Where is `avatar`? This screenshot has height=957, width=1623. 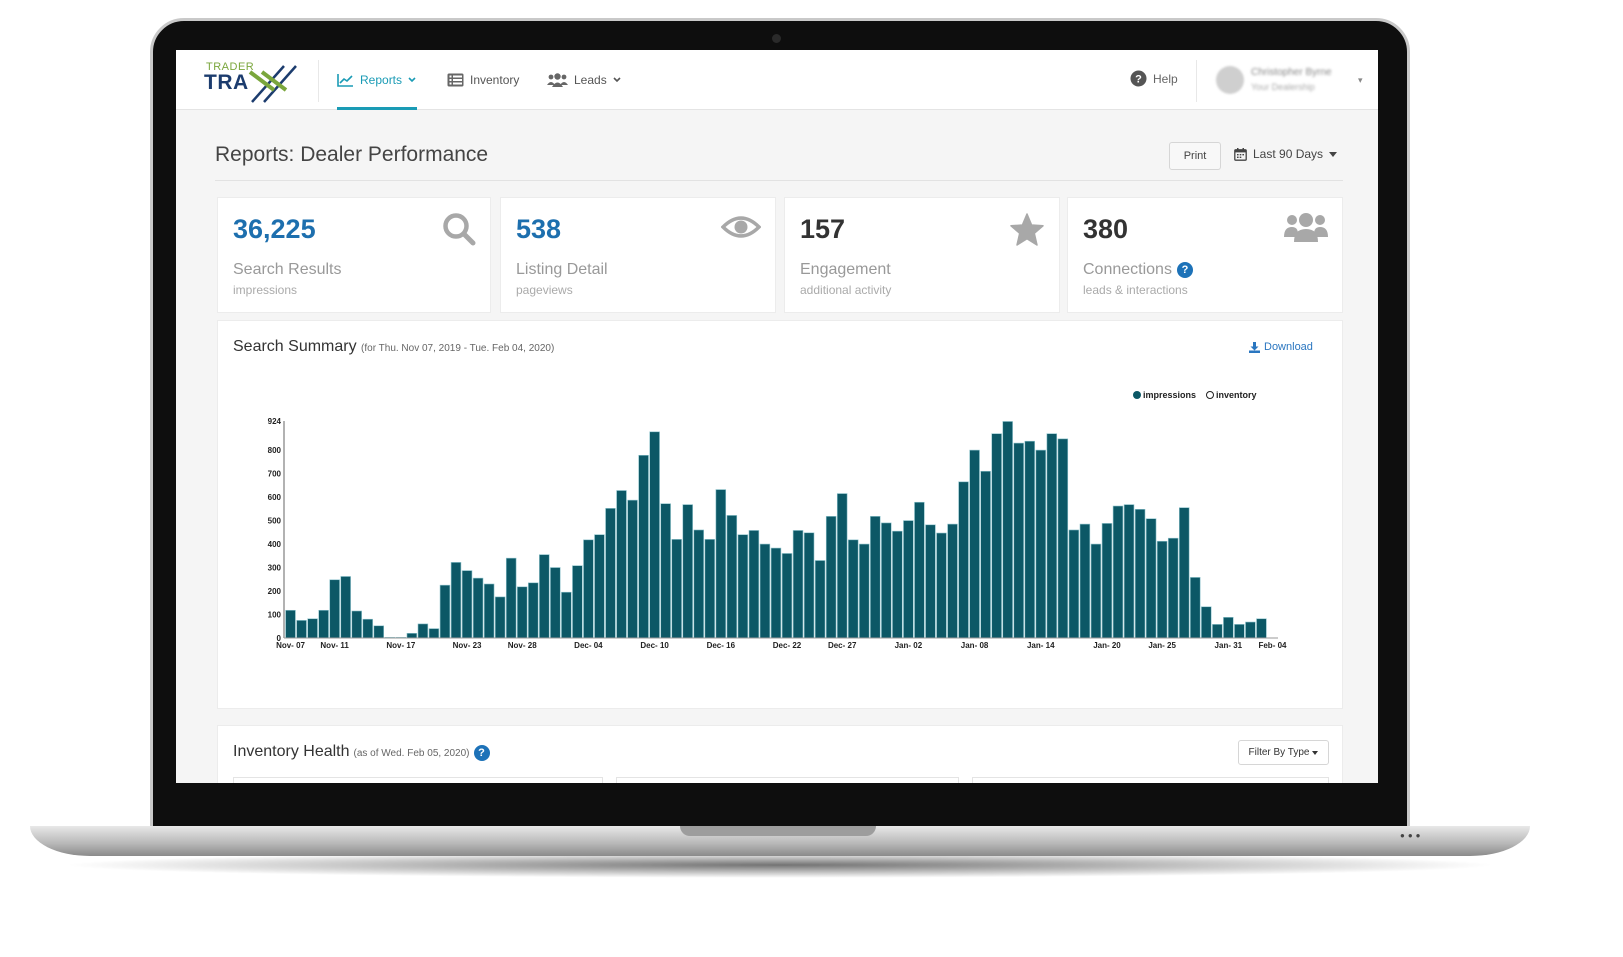 avatar is located at coordinates (1230, 80).